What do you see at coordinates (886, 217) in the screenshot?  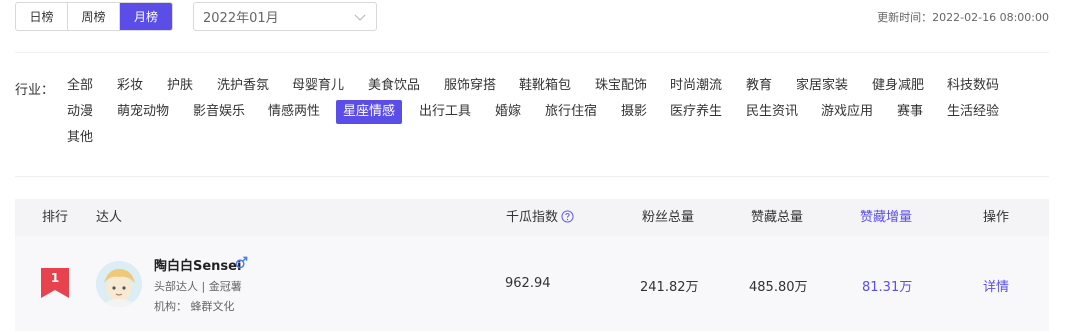 I see `header-likes-growth: 赞藏增量` at bounding box center [886, 217].